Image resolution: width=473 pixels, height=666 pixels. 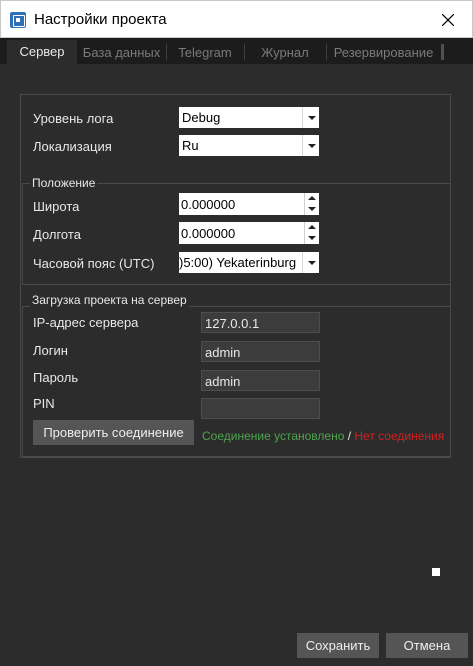 What do you see at coordinates (260, 351) in the screenshot?
I see `login-input: admin` at bounding box center [260, 351].